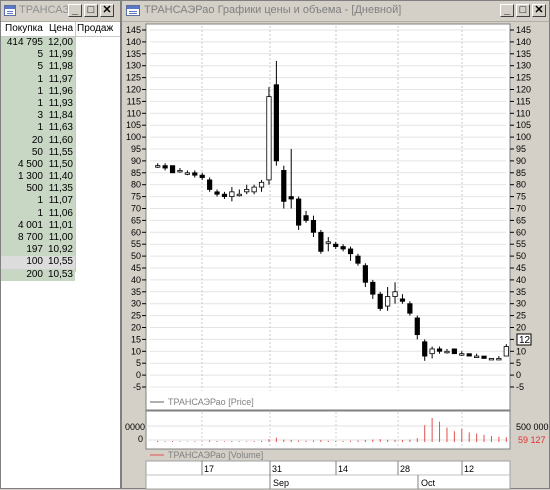 This screenshot has height=490, width=550. What do you see at coordinates (136, 209) in the screenshot?
I see `price-tick-label-left: 70` at bounding box center [136, 209].